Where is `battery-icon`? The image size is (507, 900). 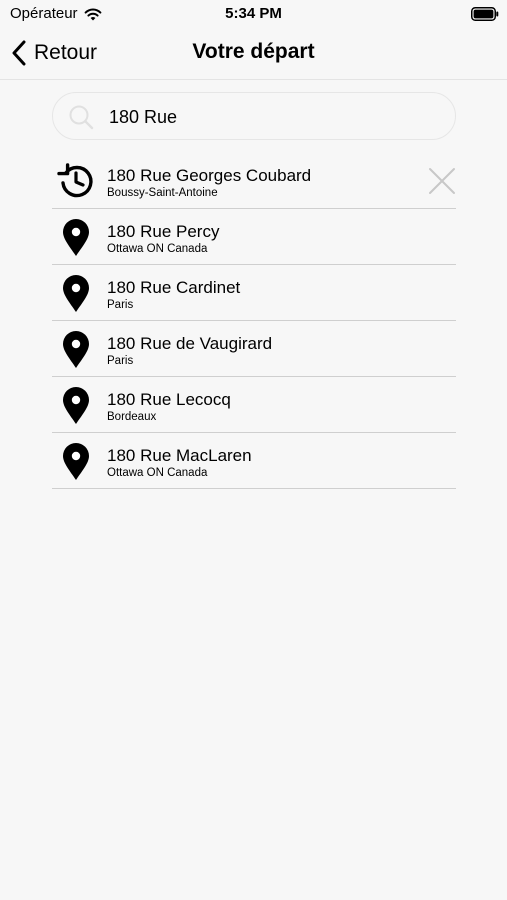 battery-icon is located at coordinates (485, 14).